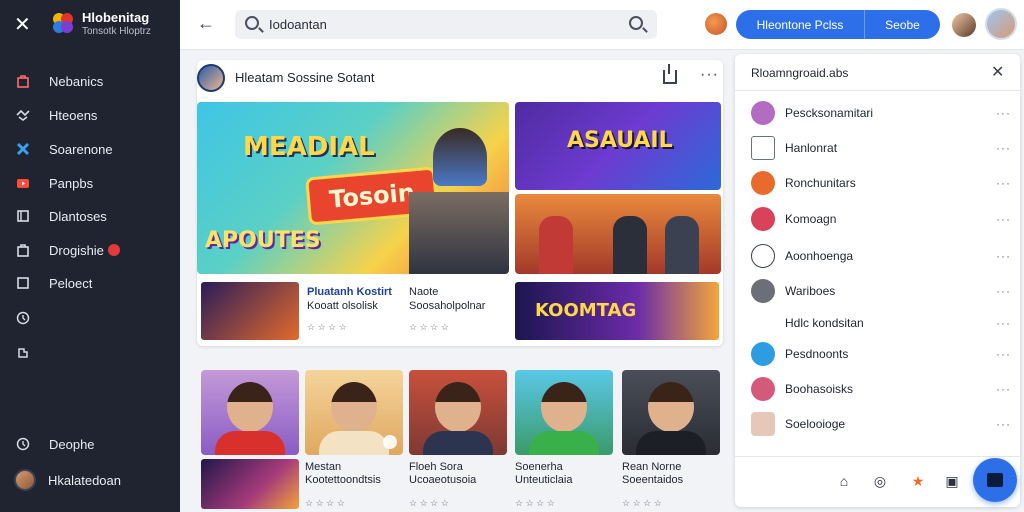 The image size is (1024, 512). Describe the element at coordinates (716, 24) in the screenshot. I see `notification-icon` at that location.